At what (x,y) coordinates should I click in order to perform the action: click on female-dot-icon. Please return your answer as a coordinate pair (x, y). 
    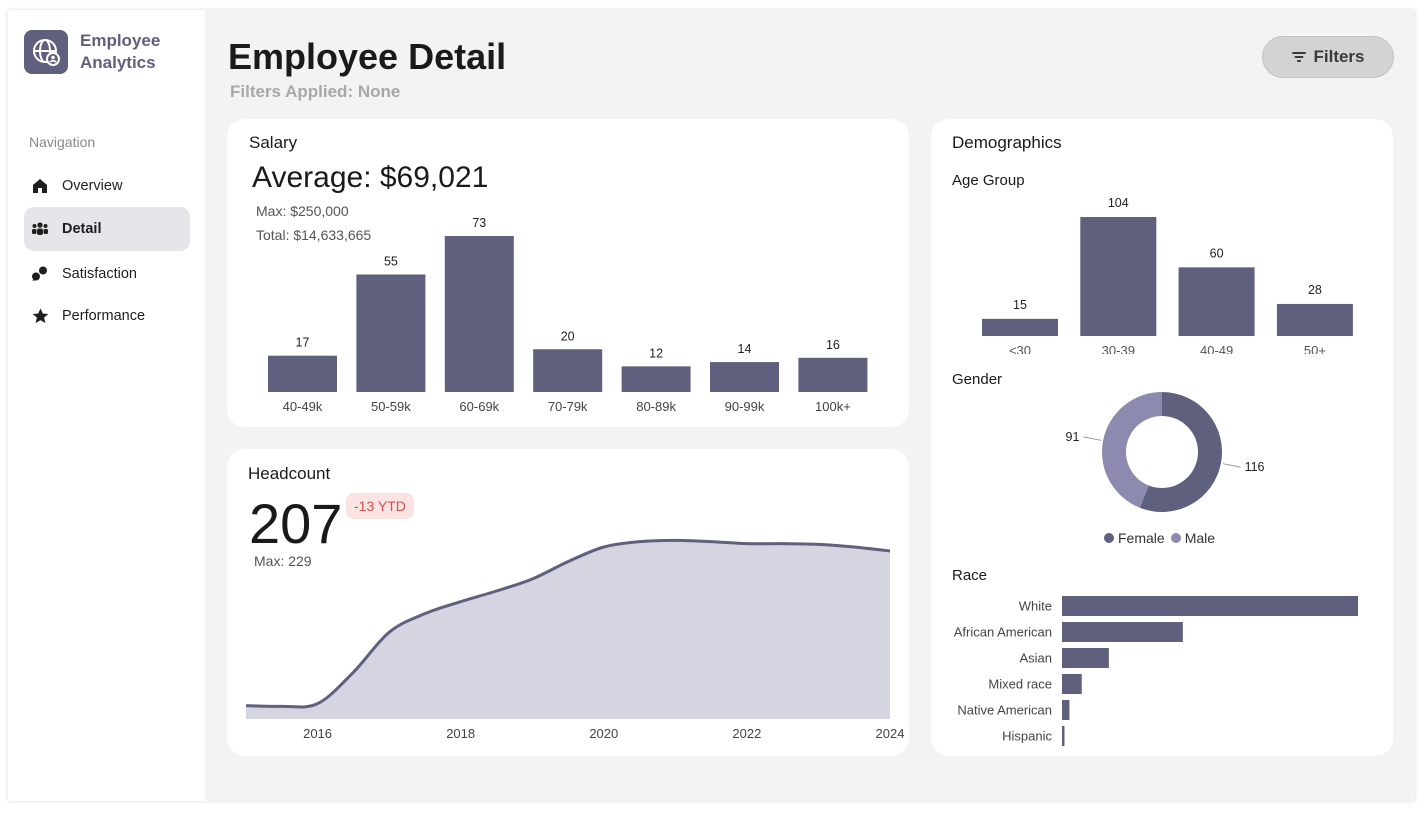
    Looking at the image, I should click on (1109, 538).